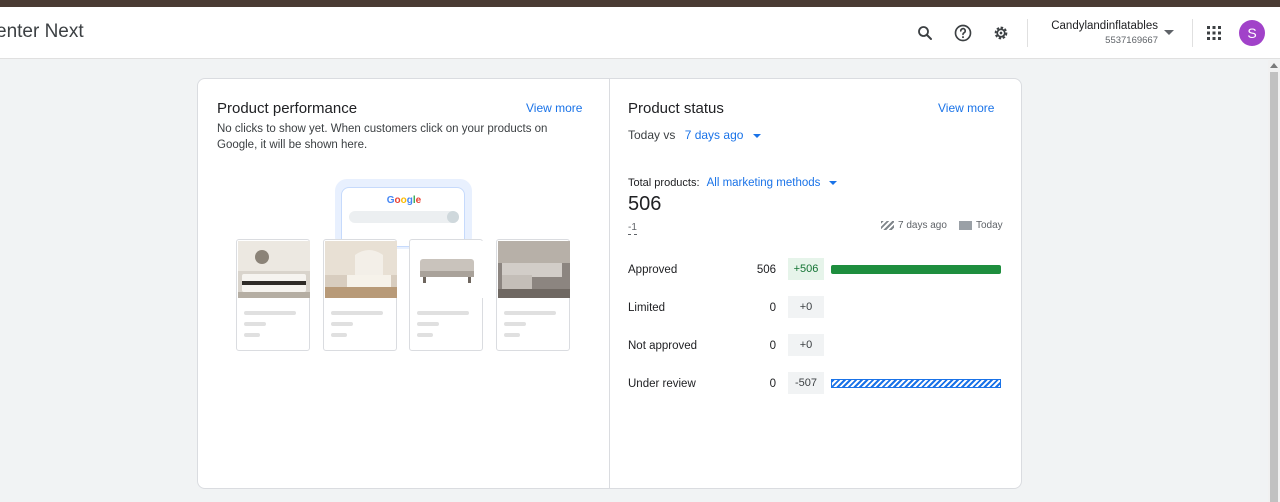 The width and height of the screenshot is (1280, 502). I want to click on bed-image, so click(361, 269).